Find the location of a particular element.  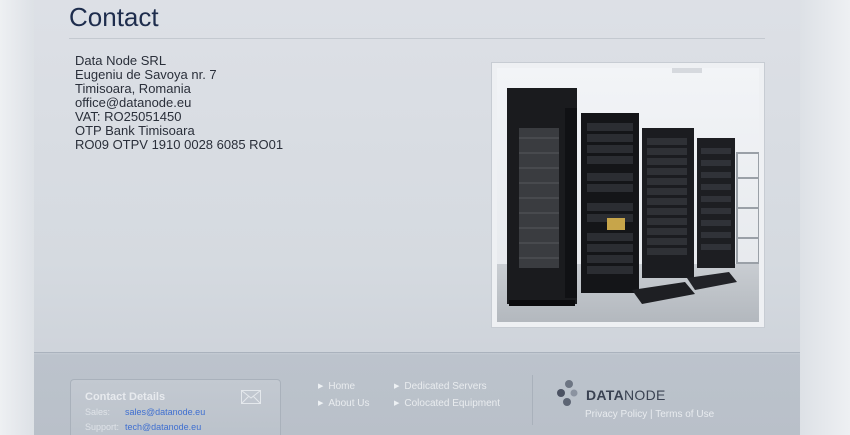

sales-email-link: sales@datanode.eu is located at coordinates (165, 412).